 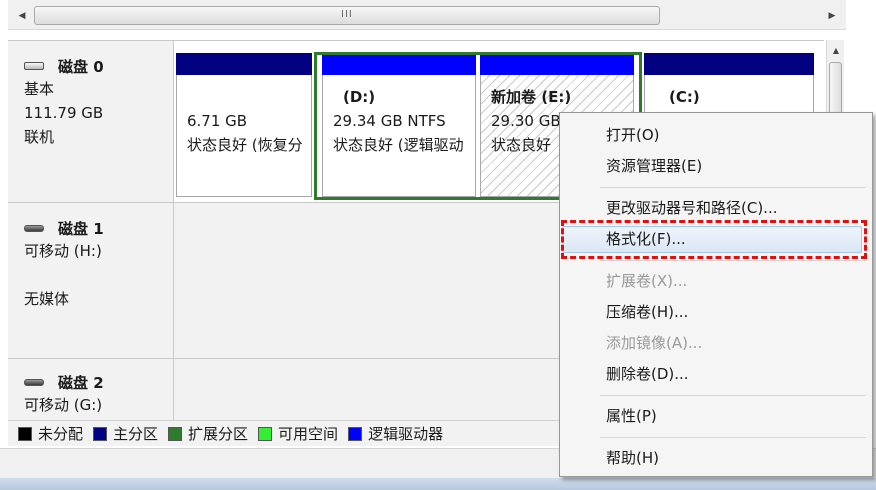 What do you see at coordinates (438, 484) in the screenshot?
I see `taskbar-edge` at bounding box center [438, 484].